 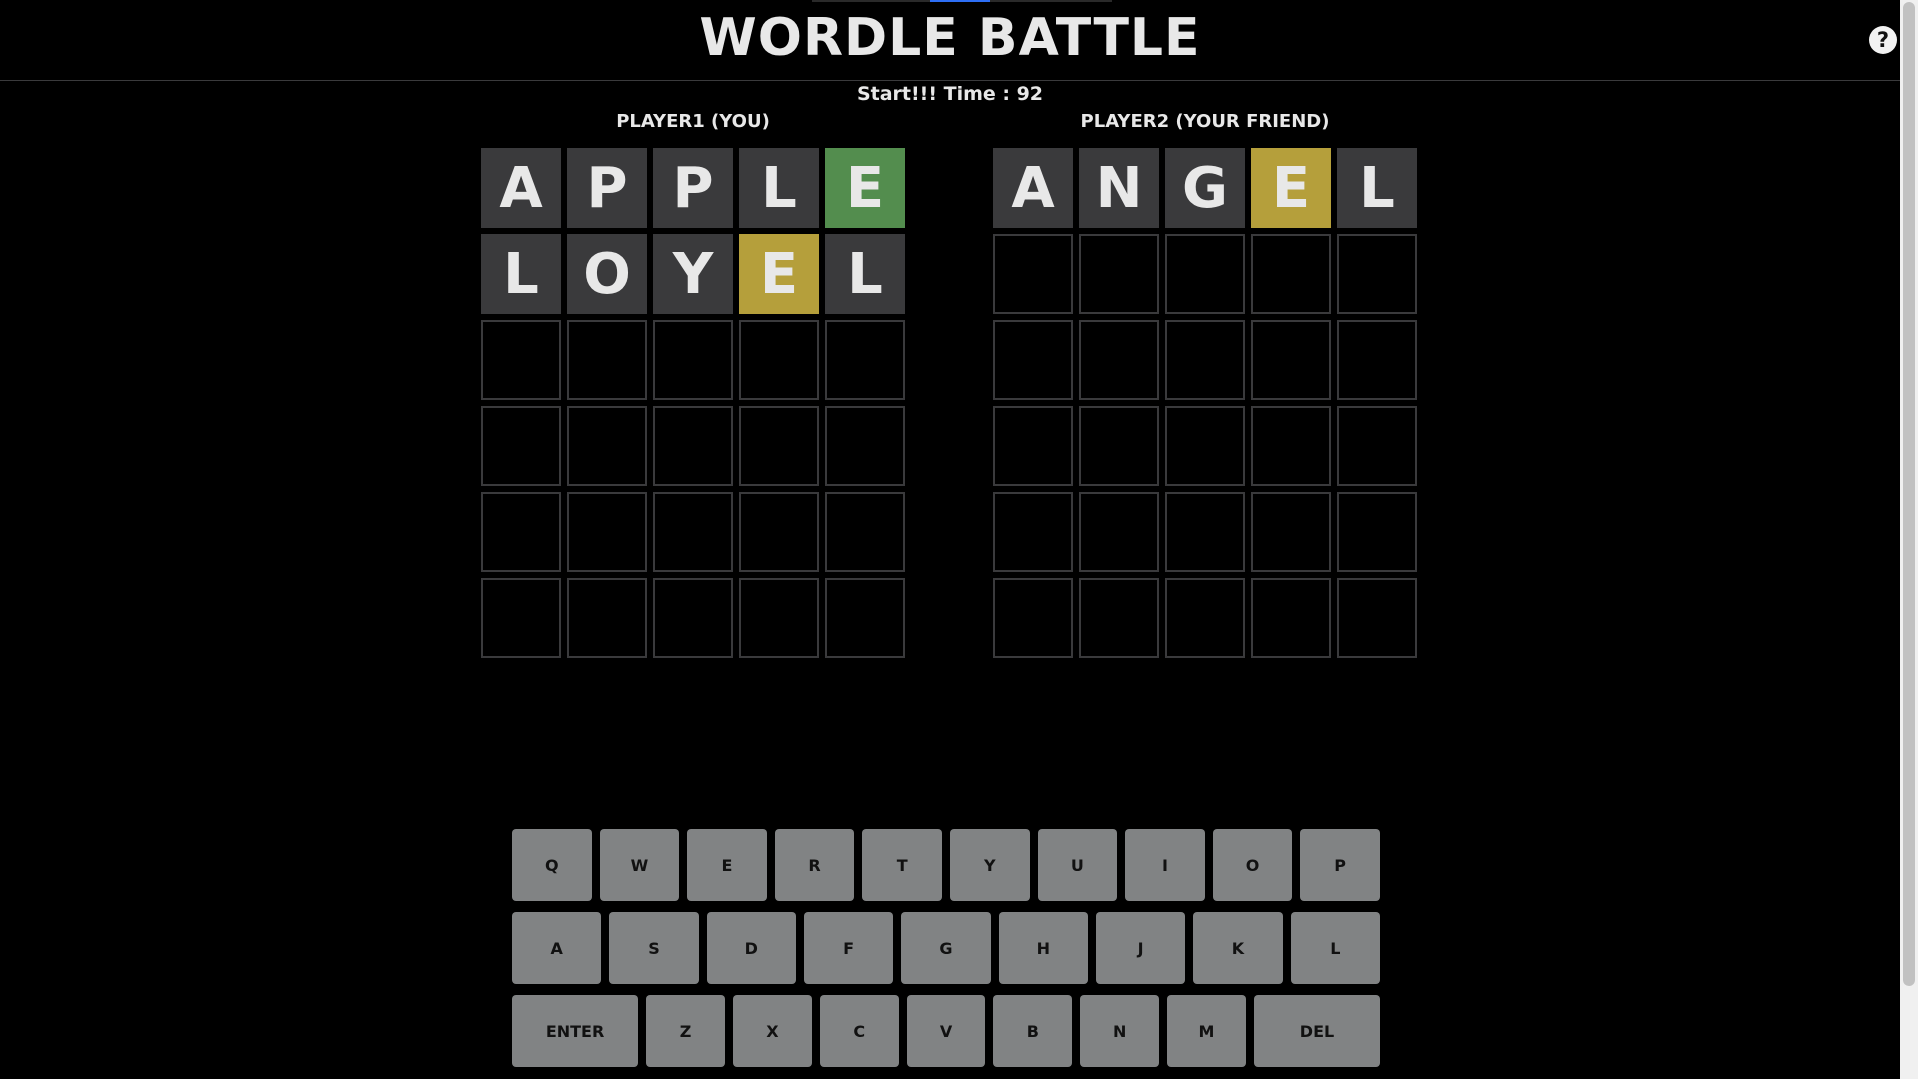 I want to click on keyboard-row-3: ENTER Z X C V B N M DEL, so click(x=946, y=1031).